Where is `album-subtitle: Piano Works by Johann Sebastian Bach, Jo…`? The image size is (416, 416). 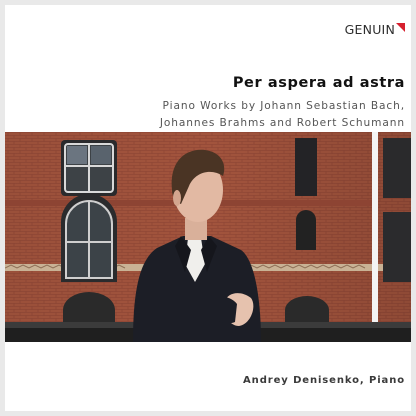
album-subtitle: Piano Works by Johann Sebastian Bach, Jo… is located at coordinates (282, 115).